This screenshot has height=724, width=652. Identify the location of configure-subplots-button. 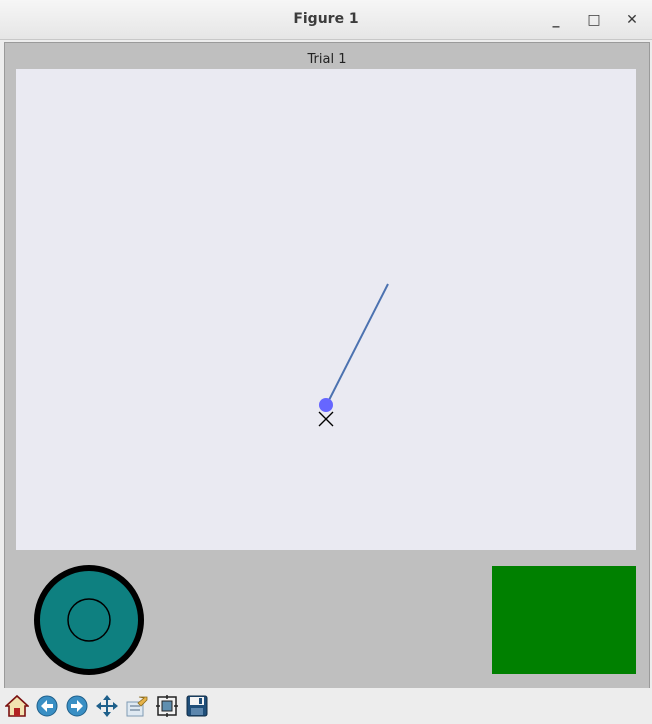
(167, 706).